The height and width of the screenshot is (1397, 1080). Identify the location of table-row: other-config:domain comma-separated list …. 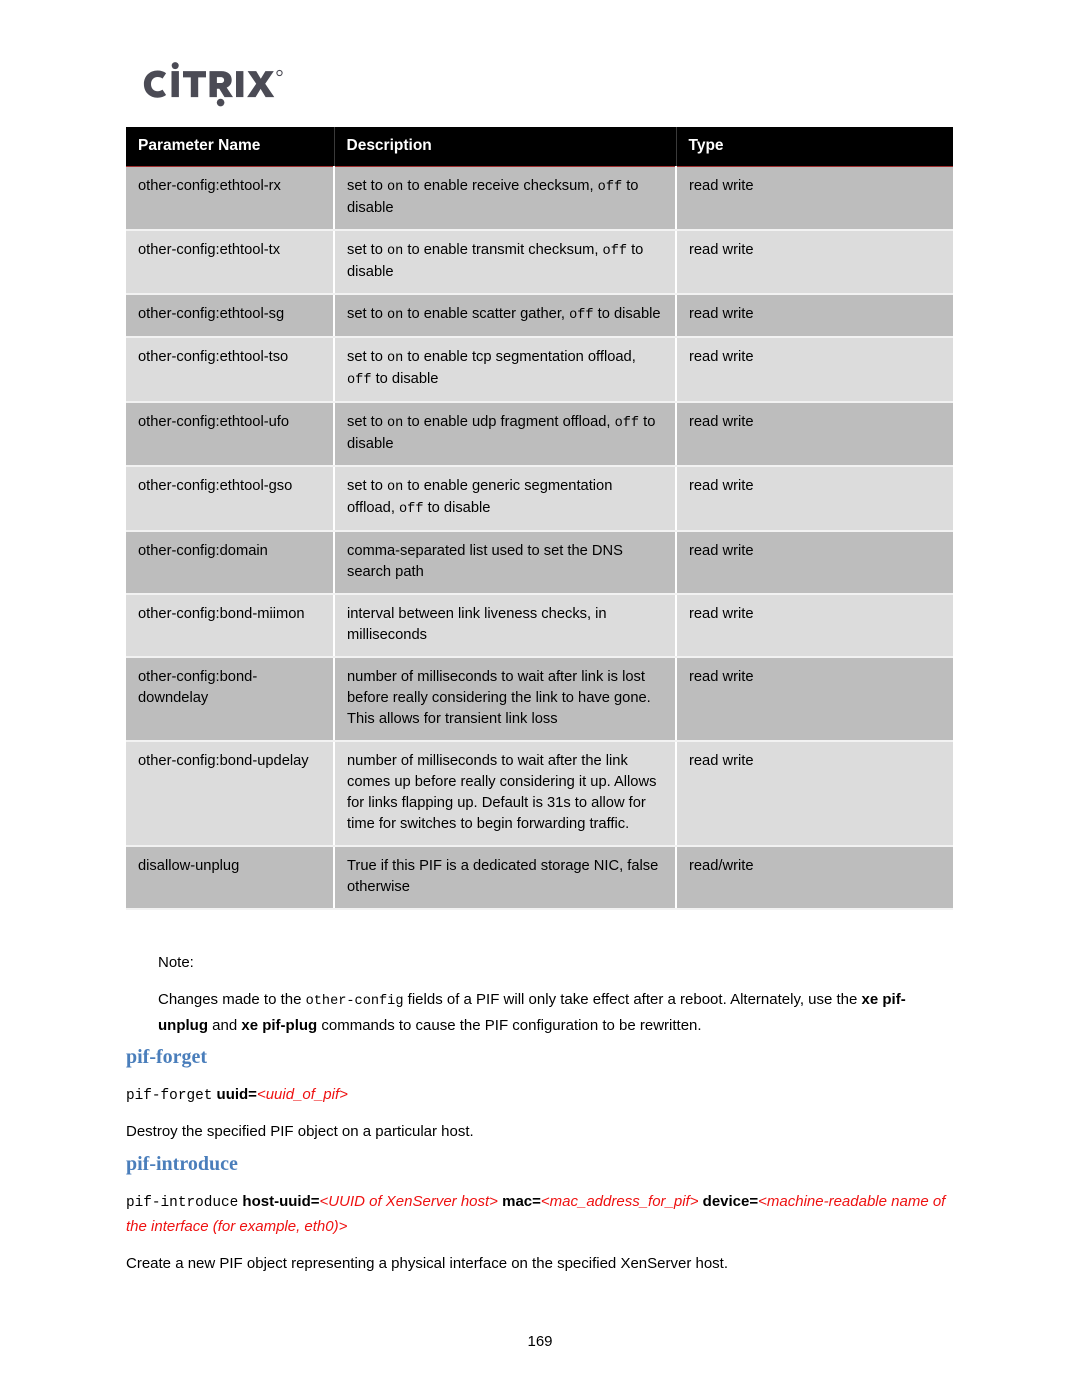
(539, 563).